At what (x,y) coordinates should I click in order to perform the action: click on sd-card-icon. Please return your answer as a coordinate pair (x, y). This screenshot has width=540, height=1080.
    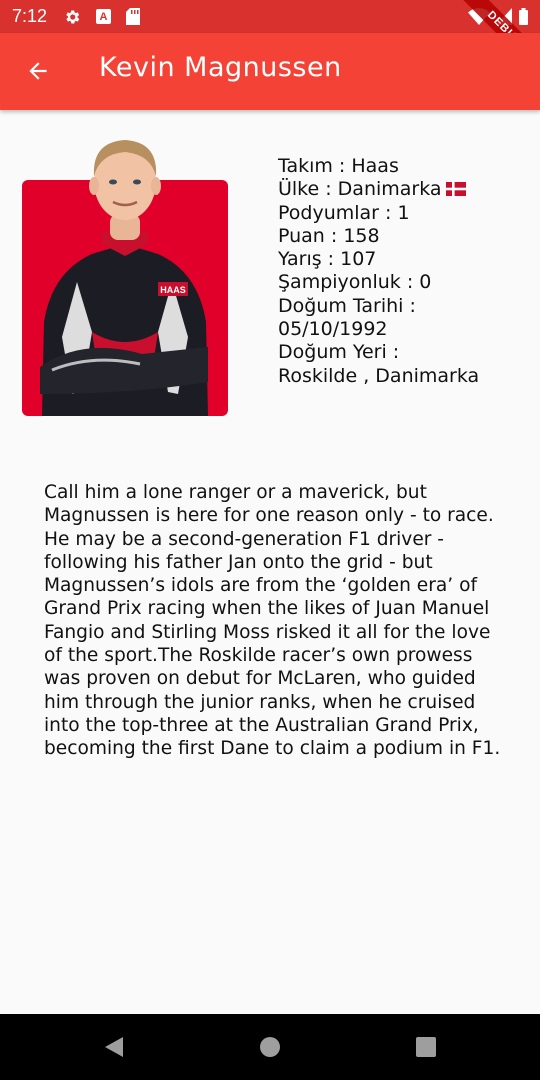
    Looking at the image, I should click on (133, 16).